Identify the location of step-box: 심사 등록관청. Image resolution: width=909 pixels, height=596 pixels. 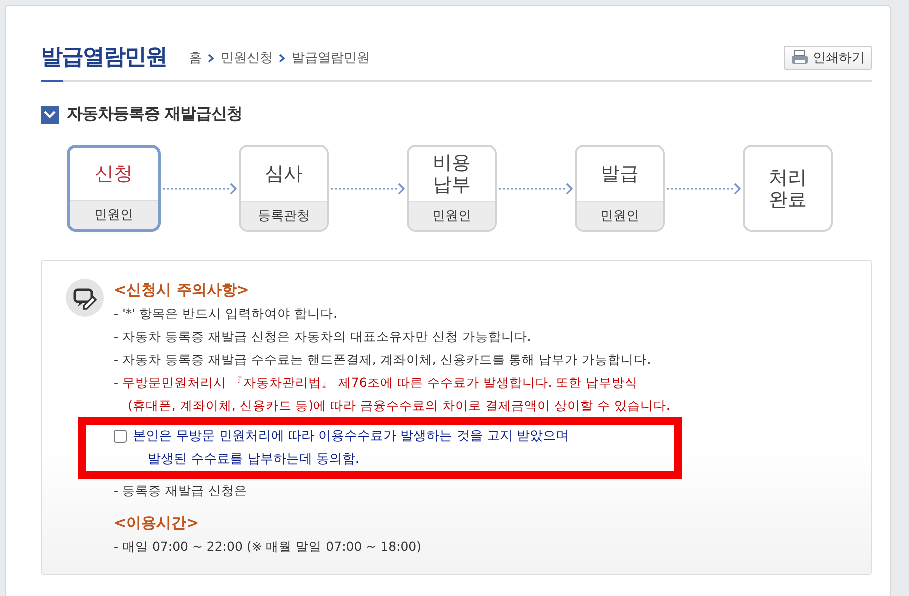
(284, 188).